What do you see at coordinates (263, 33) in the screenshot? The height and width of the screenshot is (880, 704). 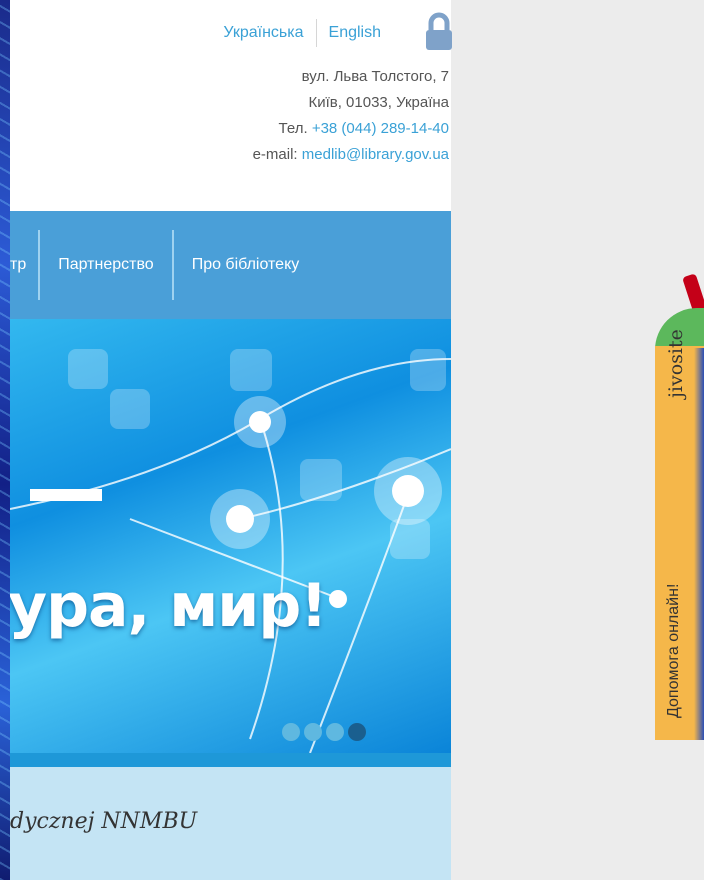 I see `lang-ukrainian: Українська` at bounding box center [263, 33].